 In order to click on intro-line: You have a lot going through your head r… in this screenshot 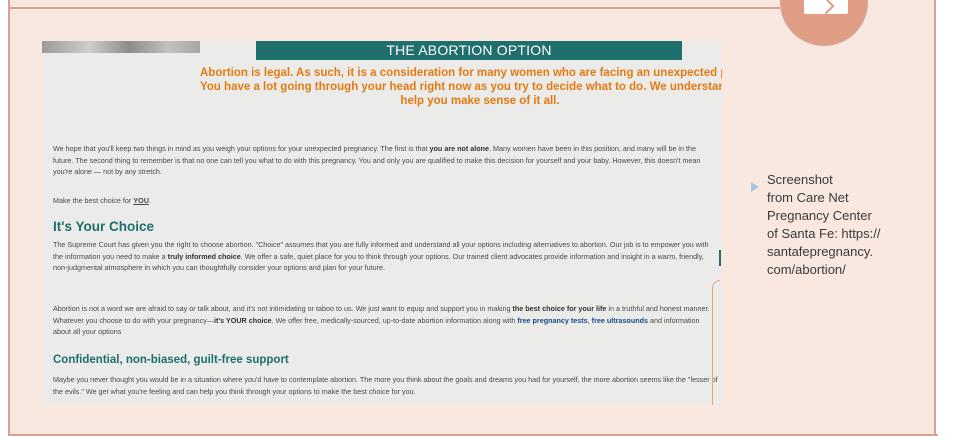, I will do `click(461, 87)`.